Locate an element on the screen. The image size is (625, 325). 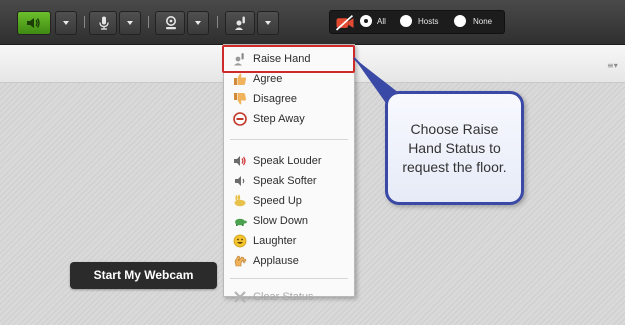
menu-item-label: Clear Status is located at coordinates (283, 297).